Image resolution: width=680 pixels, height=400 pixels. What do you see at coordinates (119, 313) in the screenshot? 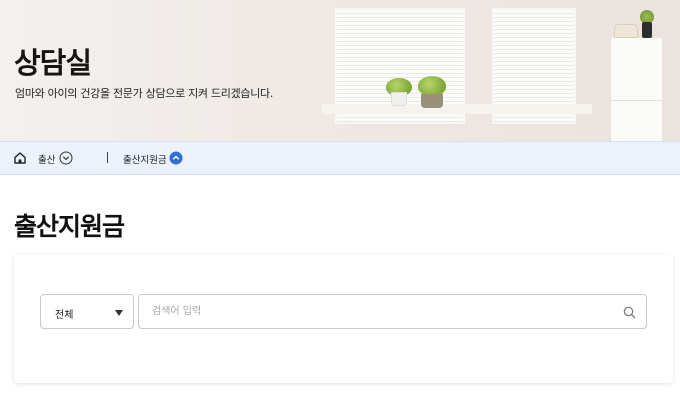
I see `caret-down-icon` at bounding box center [119, 313].